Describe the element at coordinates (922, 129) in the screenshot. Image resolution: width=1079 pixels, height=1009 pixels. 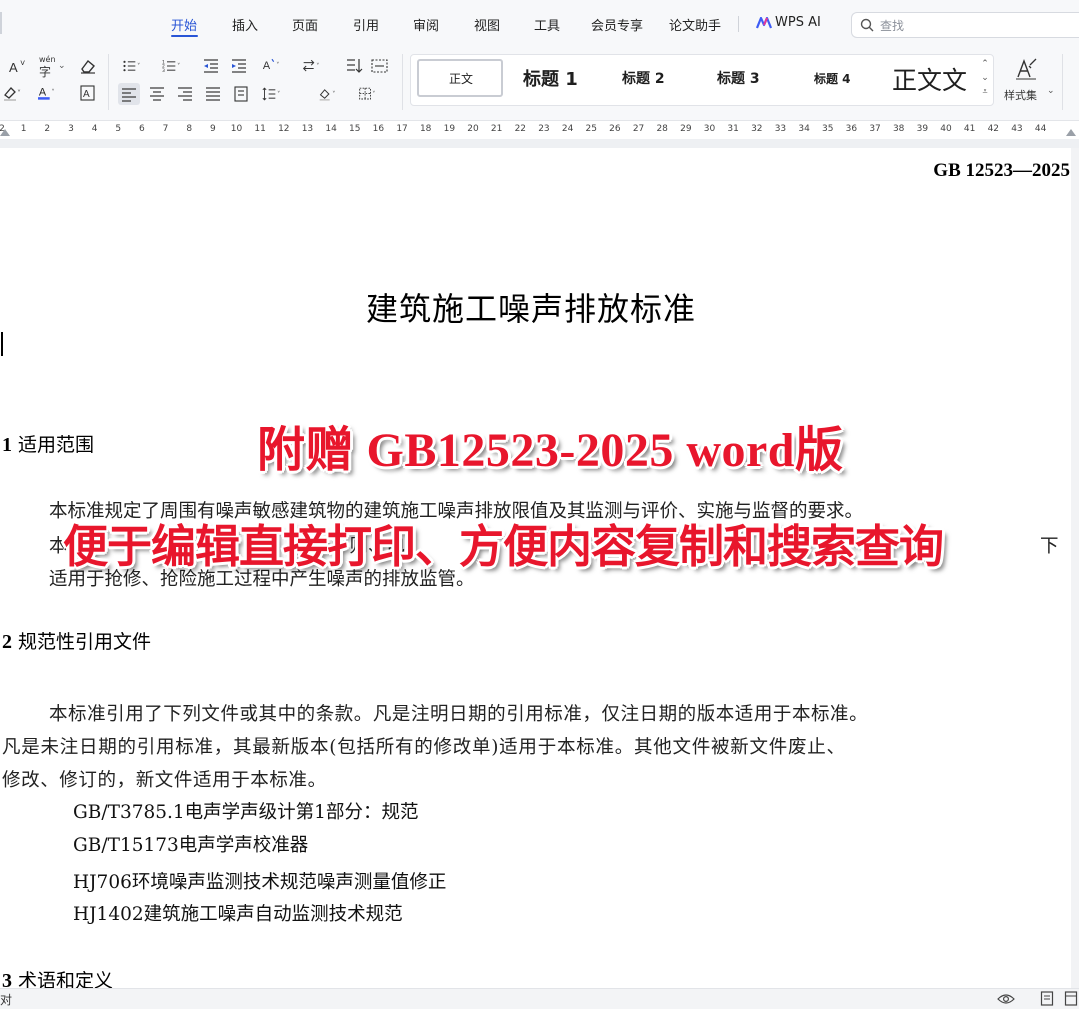
I see `ruler-mark: 39` at that location.